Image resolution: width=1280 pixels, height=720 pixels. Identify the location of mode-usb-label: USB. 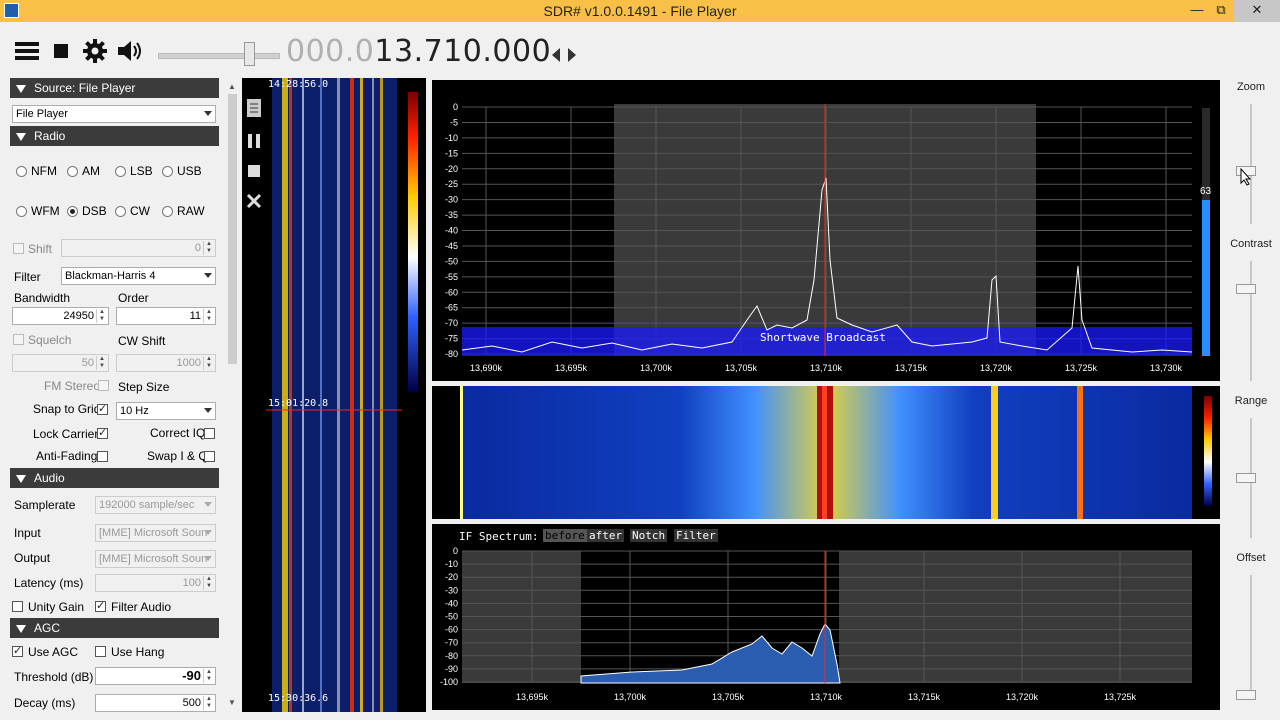
(189, 171).